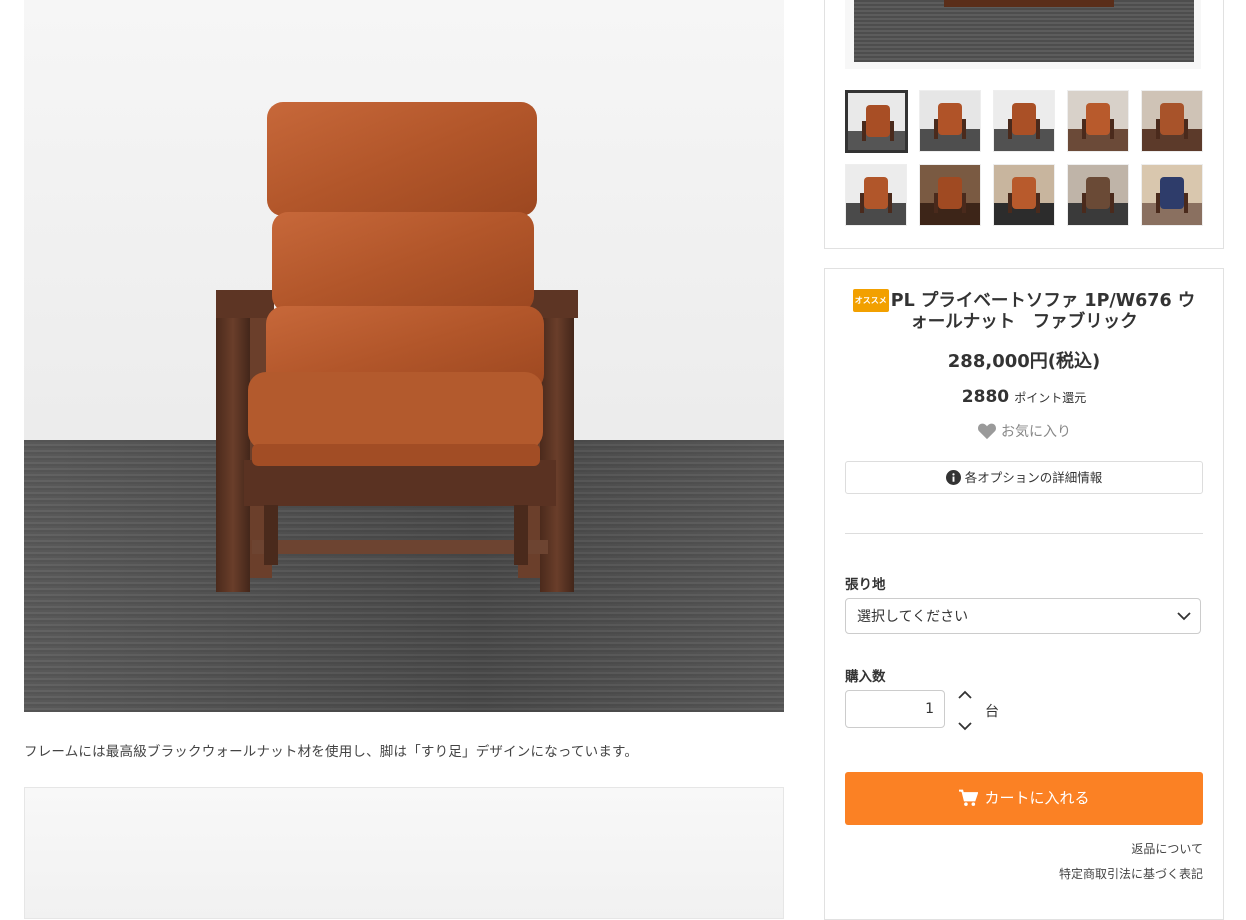  What do you see at coordinates (1037, 798) in the screenshot?
I see `add-to-cart-label: カートに入れる` at bounding box center [1037, 798].